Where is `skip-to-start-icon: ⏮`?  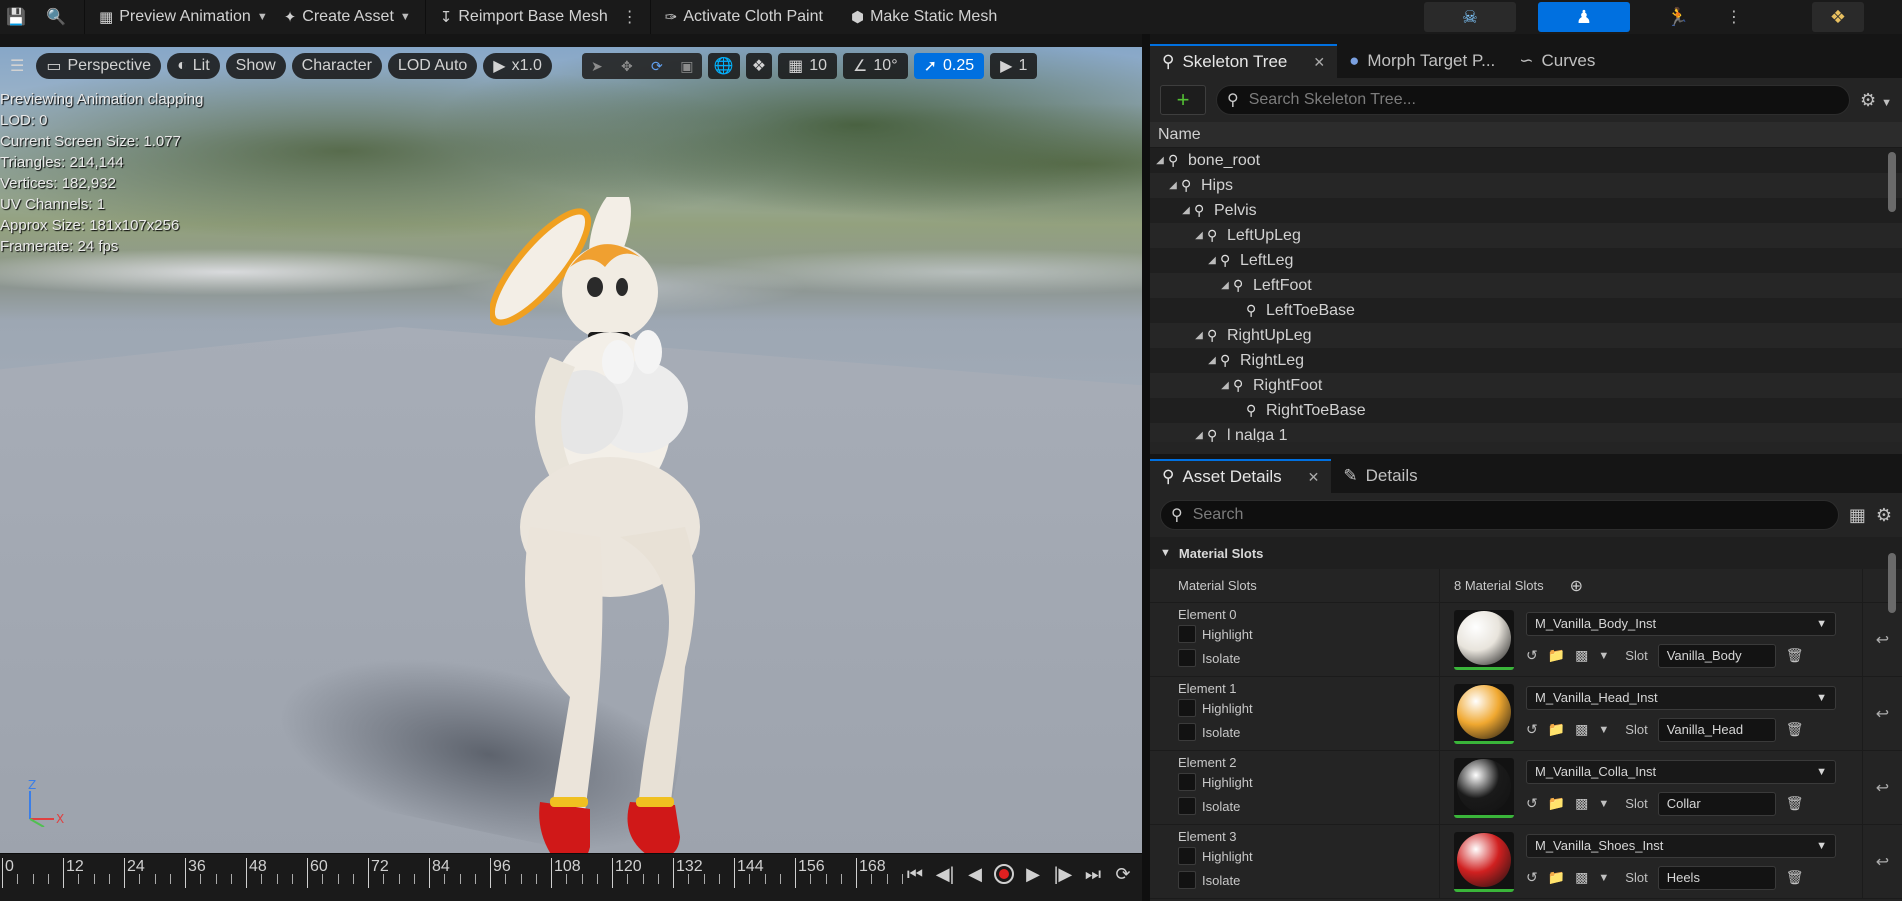 skip-to-start-icon: ⏮ is located at coordinates (915, 874).